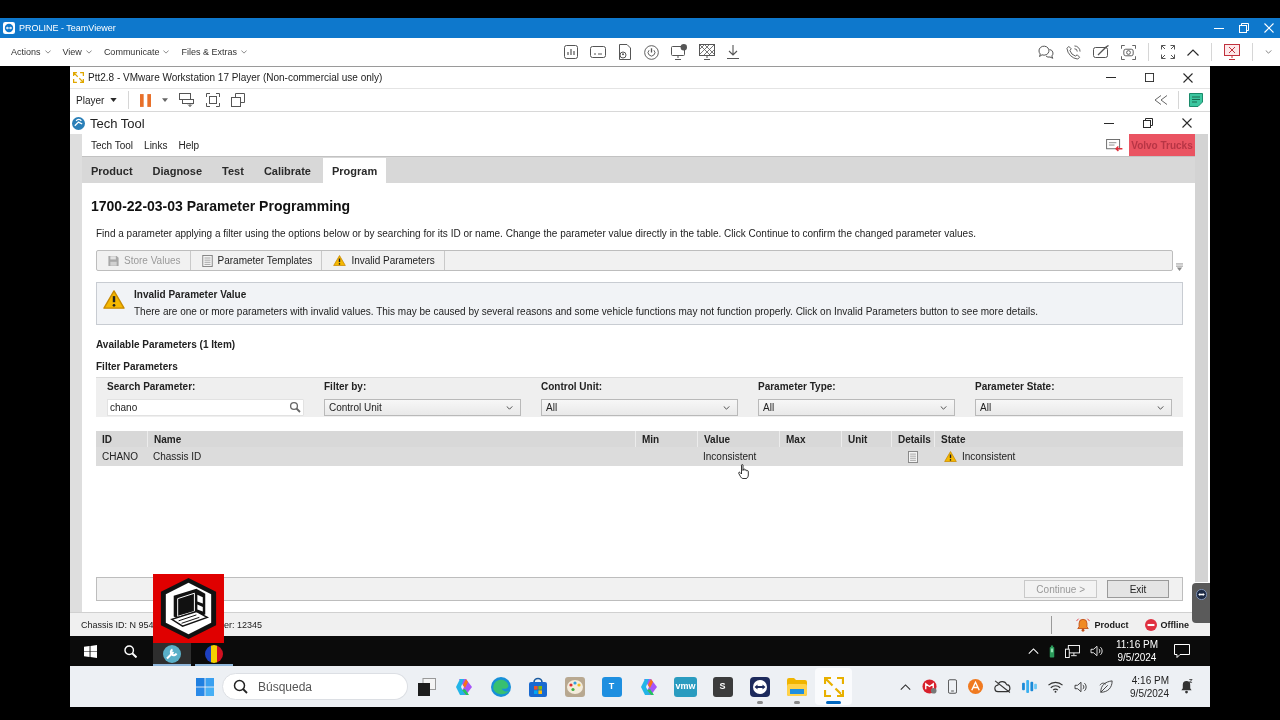 This screenshot has width=1280, height=720. Describe the element at coordinates (136, 52) in the screenshot. I see `menu-button: Communicate` at that location.